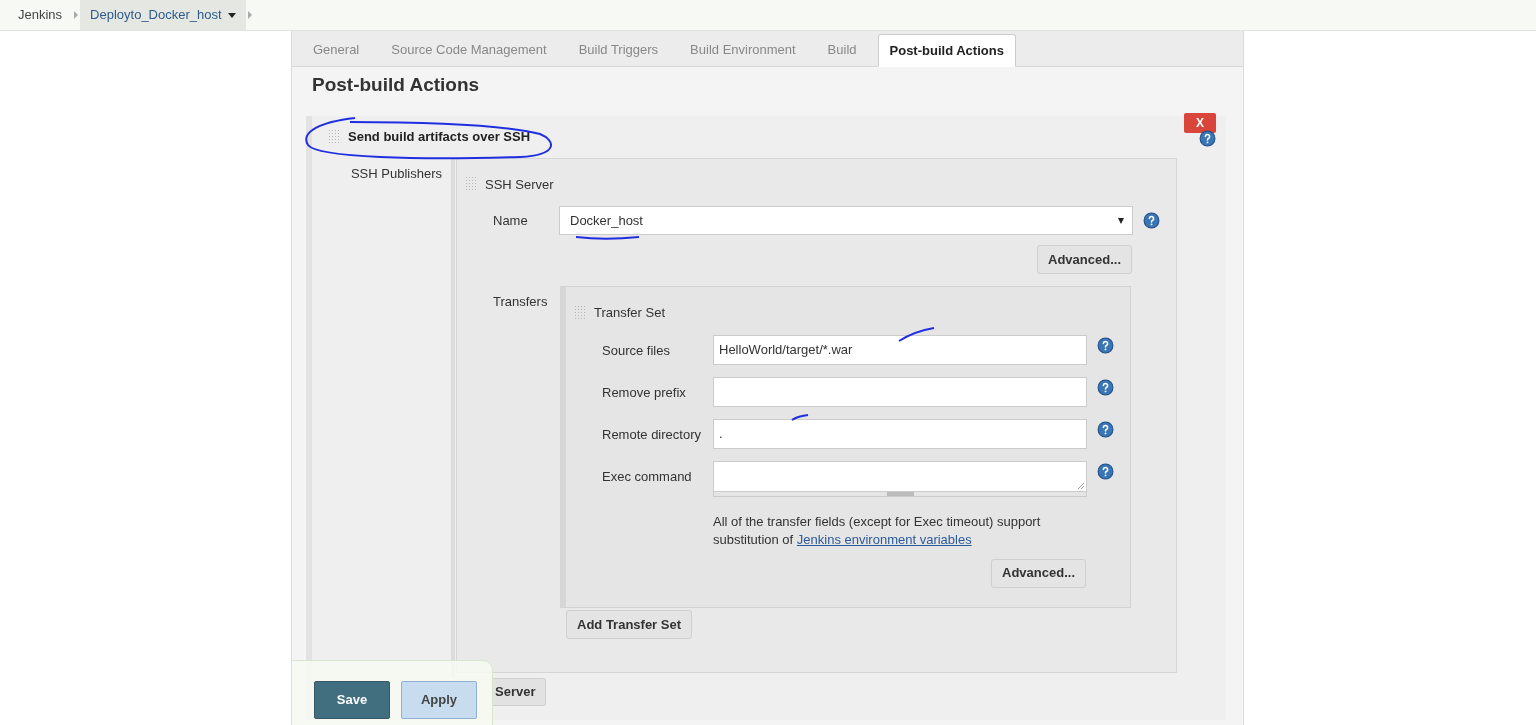  I want to click on resize-grip-icon, so click(1080, 485).